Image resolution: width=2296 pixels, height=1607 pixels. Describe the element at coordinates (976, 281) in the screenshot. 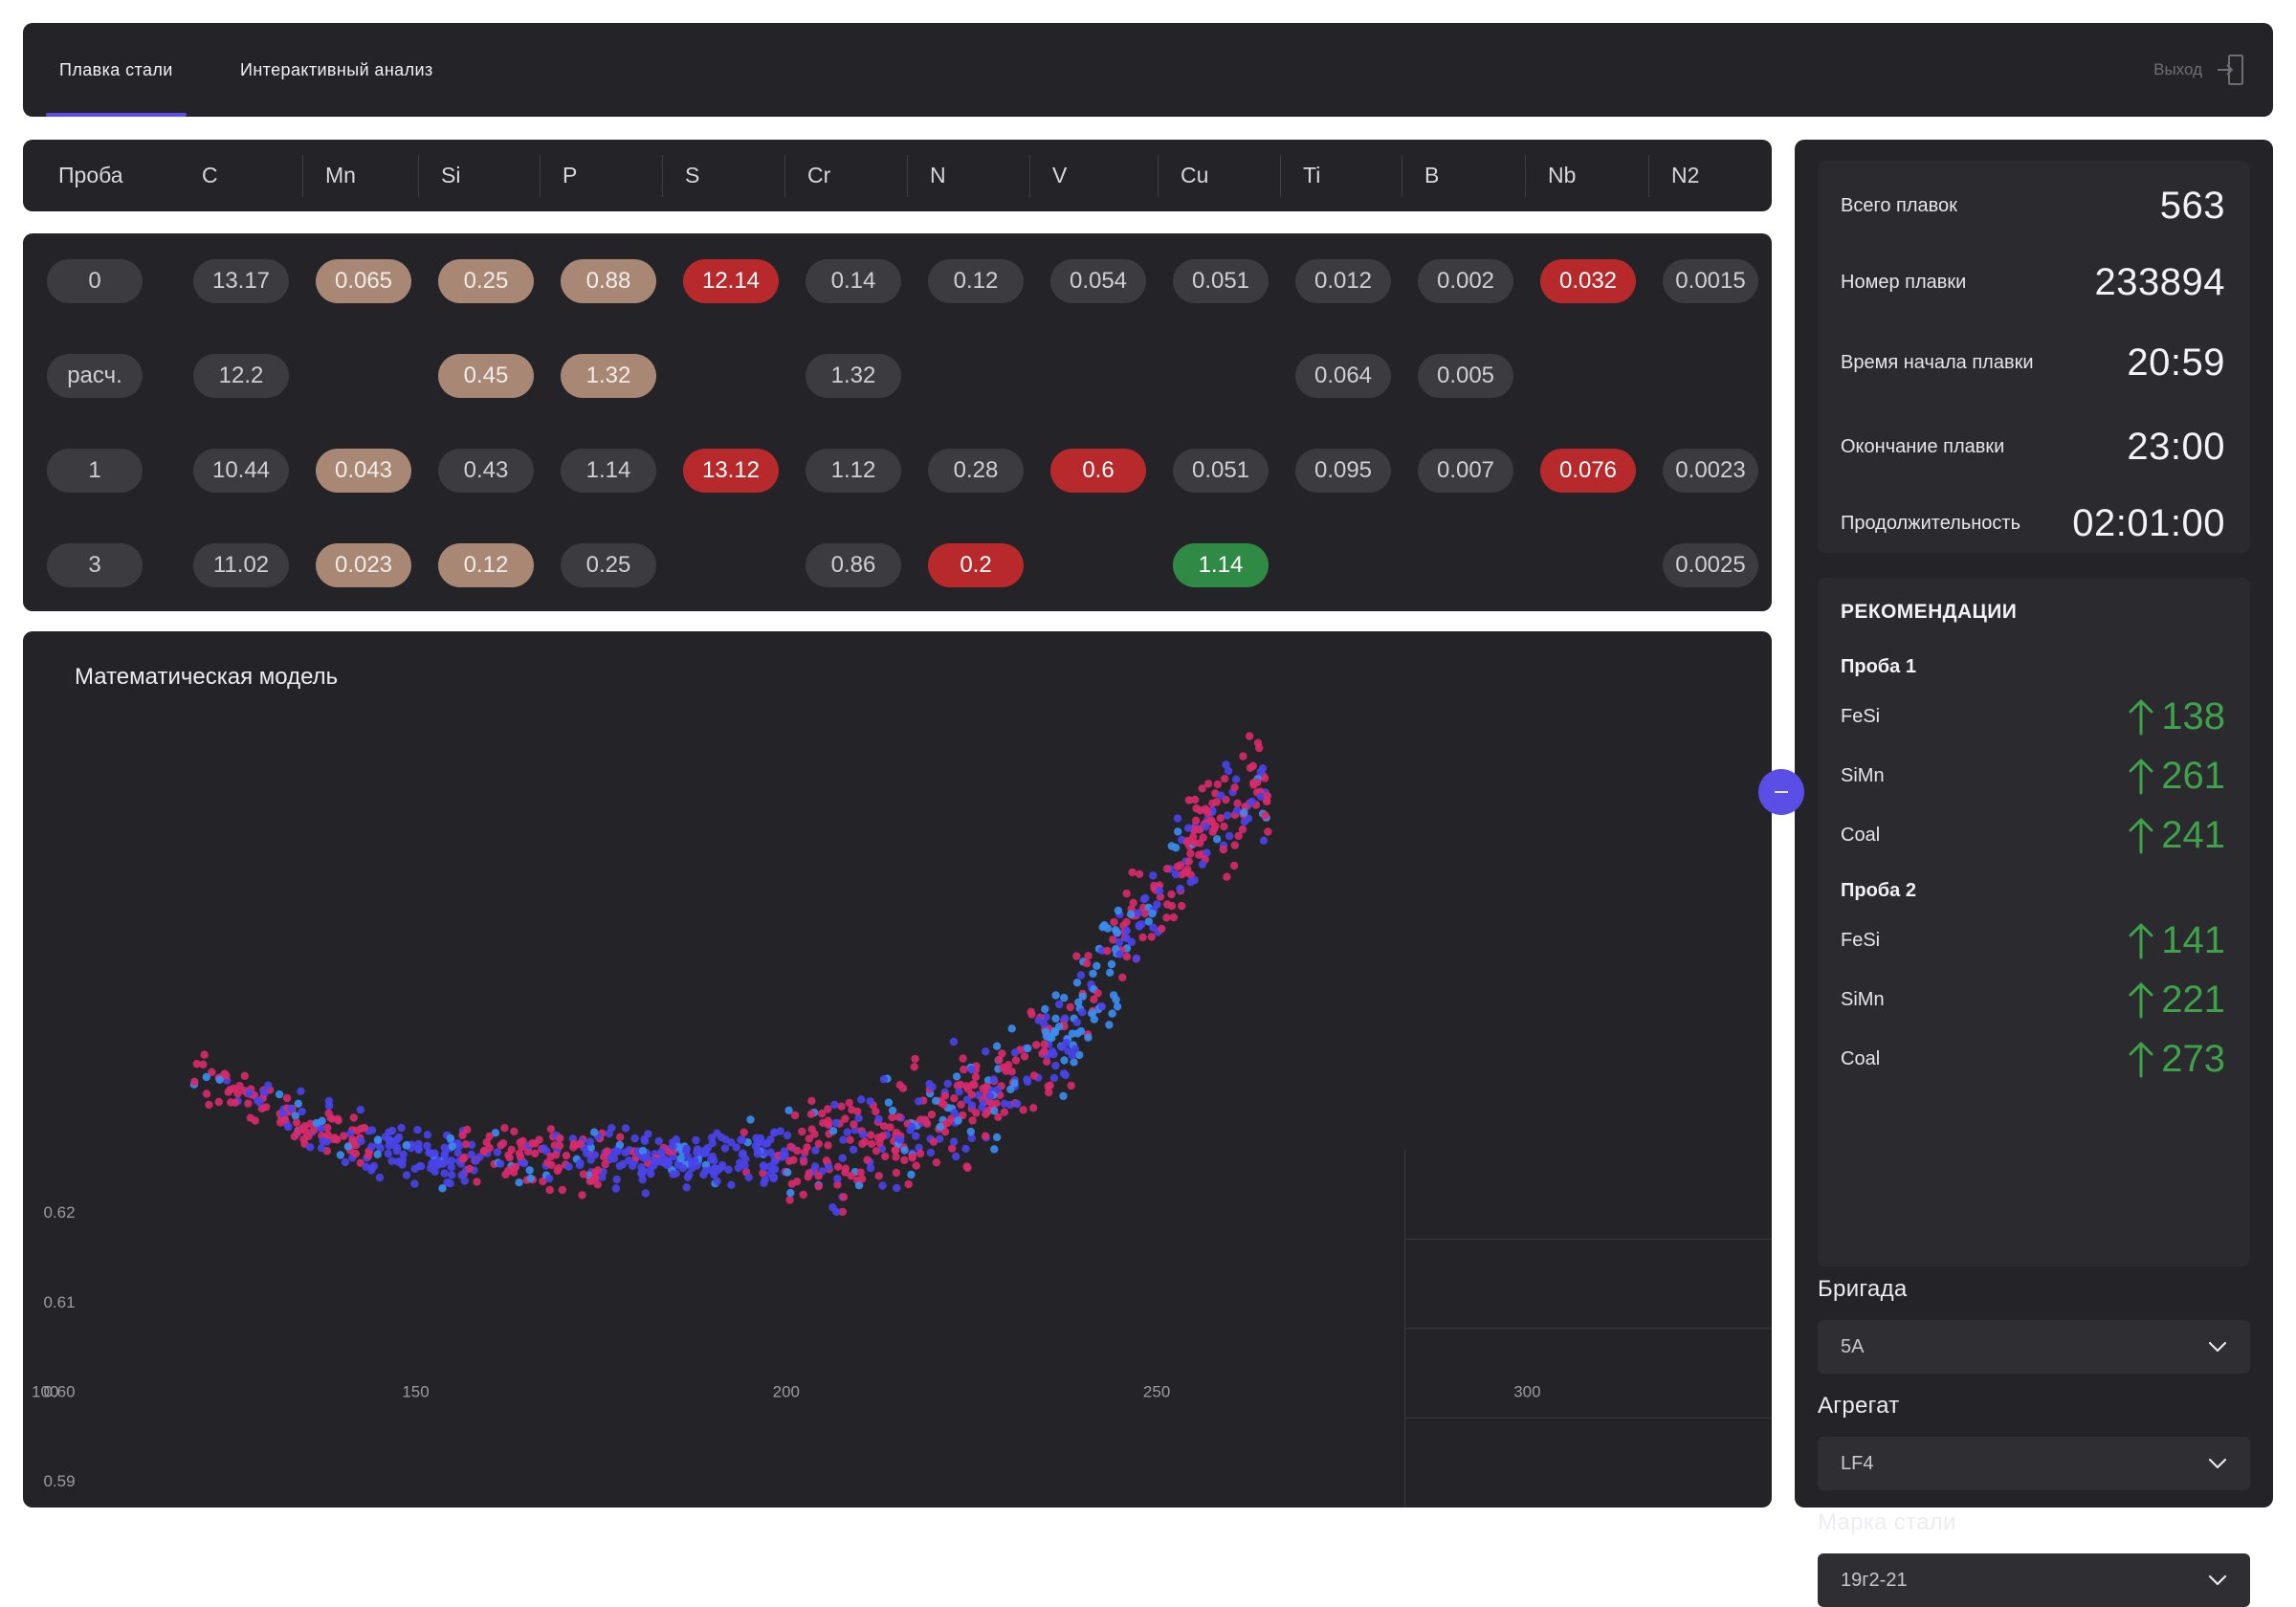

I see `value-cell-n: 0.12` at that location.